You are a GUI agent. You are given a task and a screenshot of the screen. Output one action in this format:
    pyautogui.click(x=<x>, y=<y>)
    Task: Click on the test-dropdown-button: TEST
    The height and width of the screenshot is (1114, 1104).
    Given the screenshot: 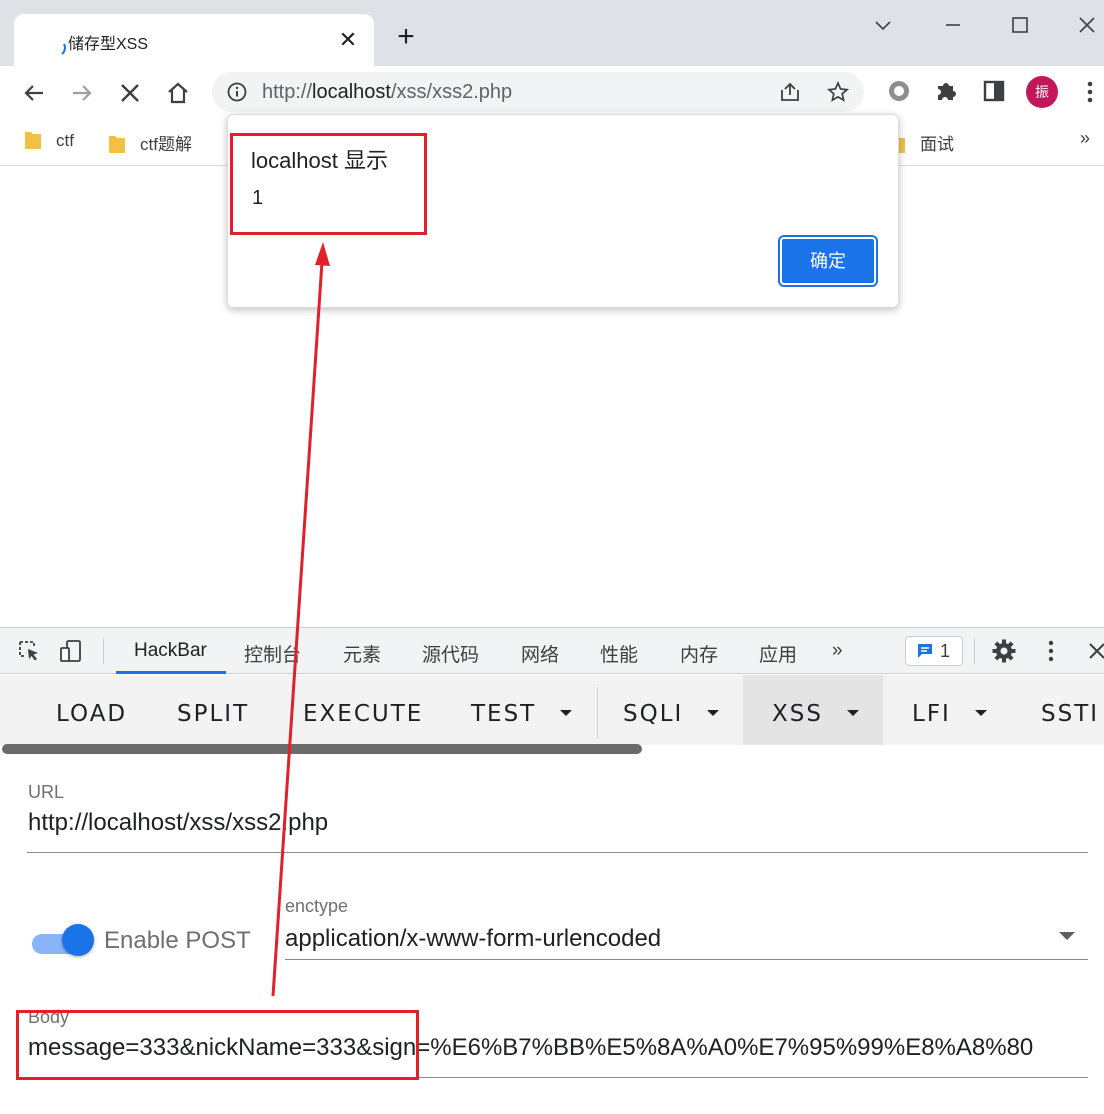 What is the action you would take?
    pyautogui.click(x=522, y=714)
    